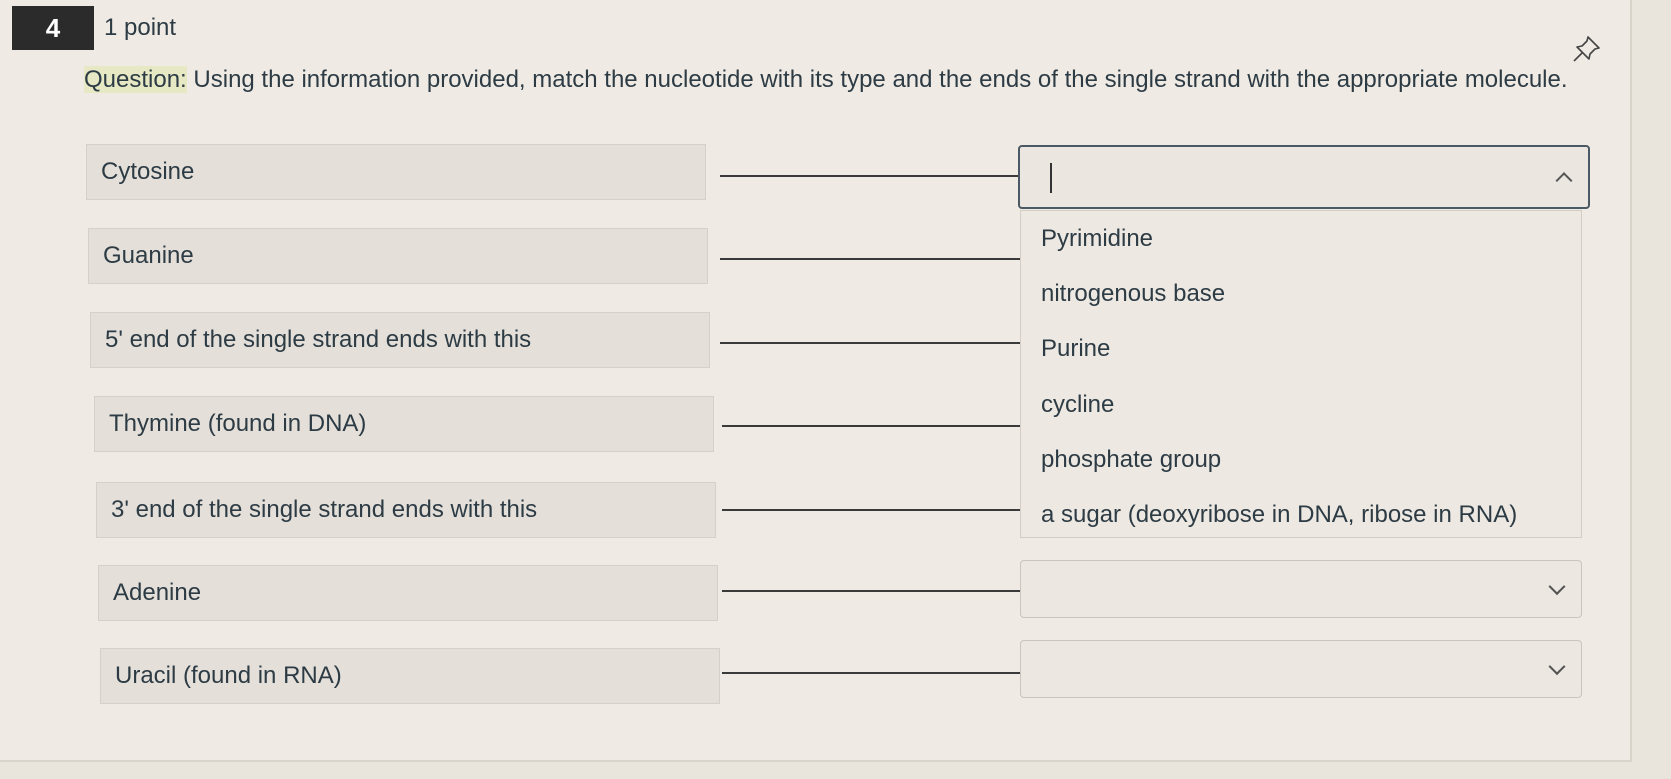 The height and width of the screenshot is (779, 1671). I want to click on option-pyrimidine: Pyrimidine, so click(1097, 239).